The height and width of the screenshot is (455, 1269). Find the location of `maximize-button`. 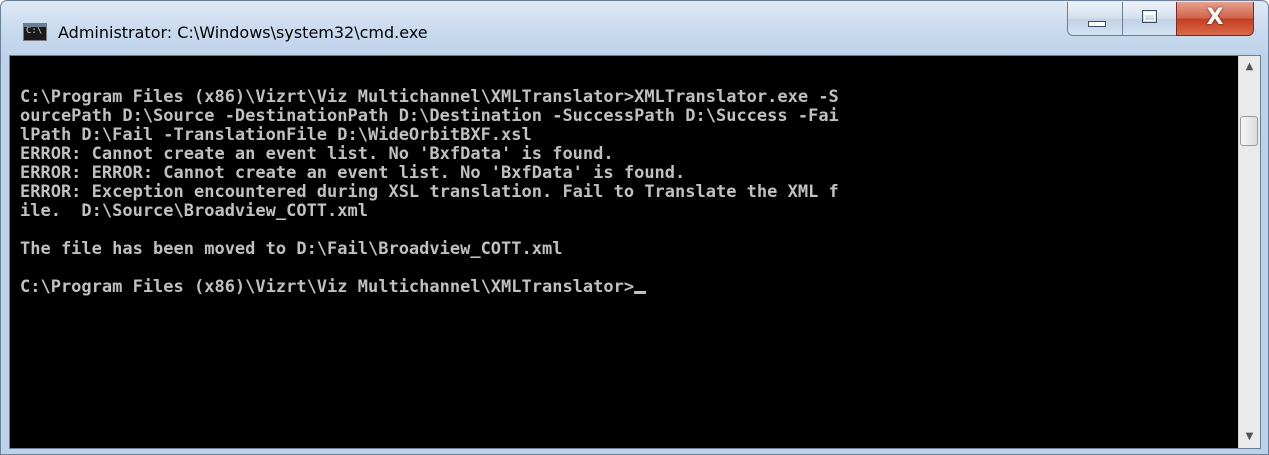

maximize-button is located at coordinates (1149, 19).